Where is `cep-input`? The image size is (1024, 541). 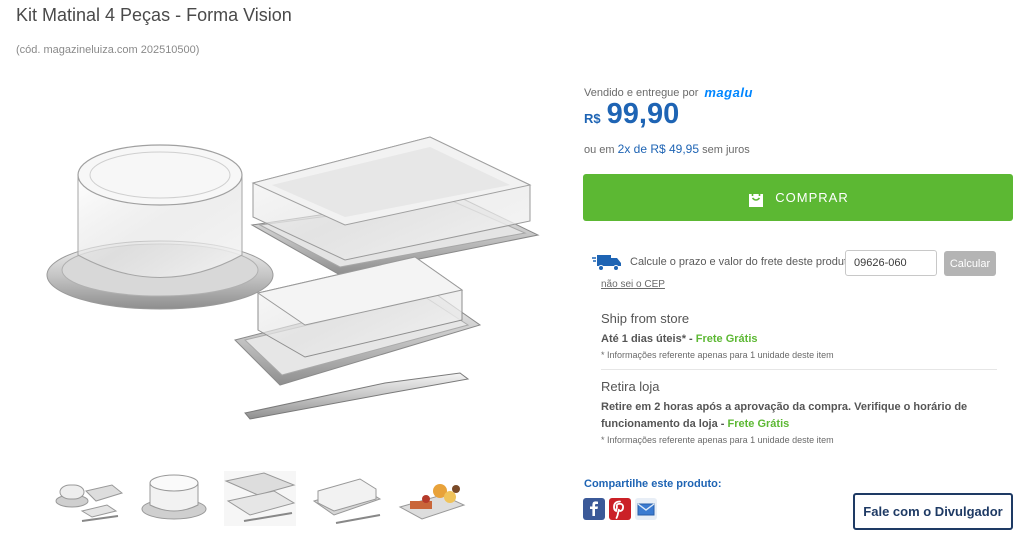
cep-input is located at coordinates (891, 263).